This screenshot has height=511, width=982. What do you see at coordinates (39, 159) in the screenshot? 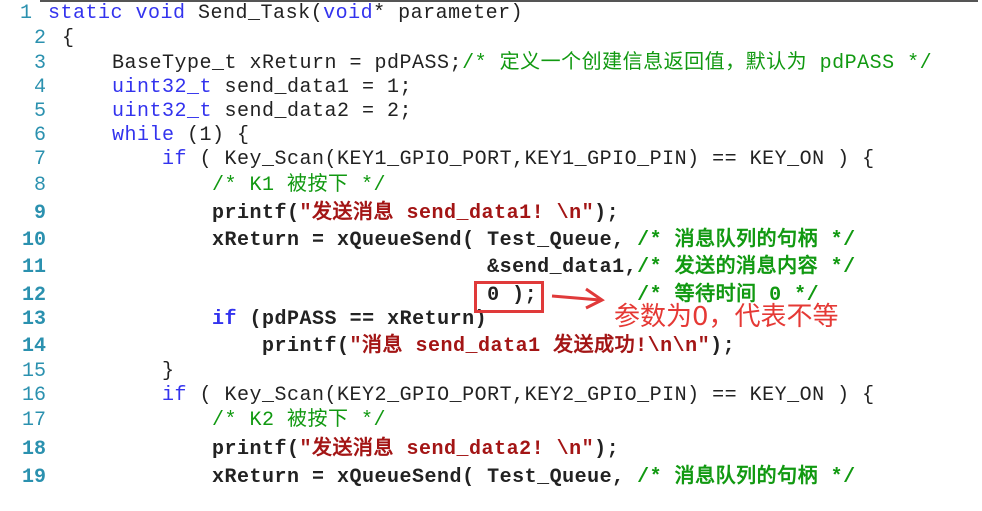
I see `line-number: 7` at bounding box center [39, 159].